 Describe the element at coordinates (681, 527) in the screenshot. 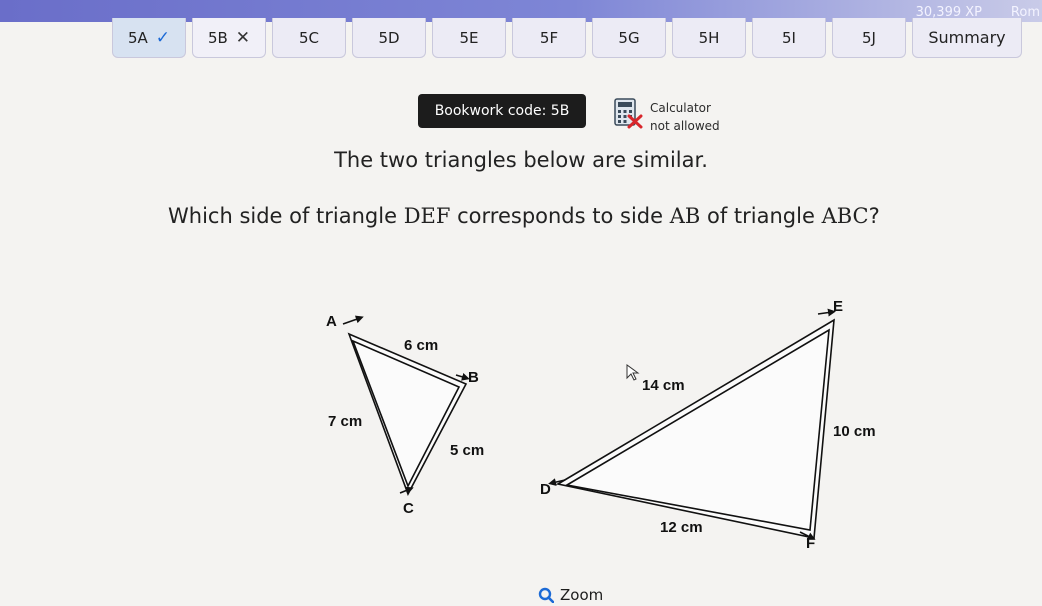

I see `side-label-df: 12 cm` at that location.